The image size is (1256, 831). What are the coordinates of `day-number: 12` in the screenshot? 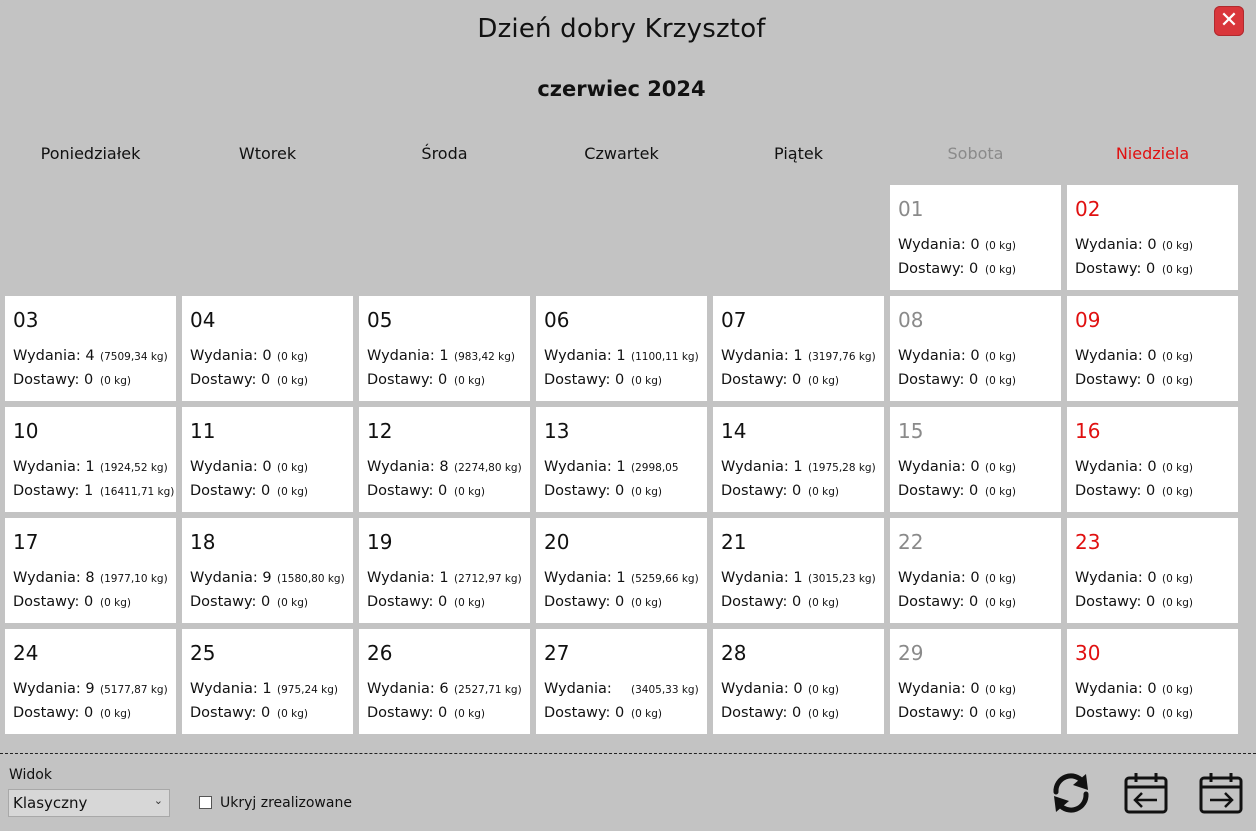 It's located at (380, 431).